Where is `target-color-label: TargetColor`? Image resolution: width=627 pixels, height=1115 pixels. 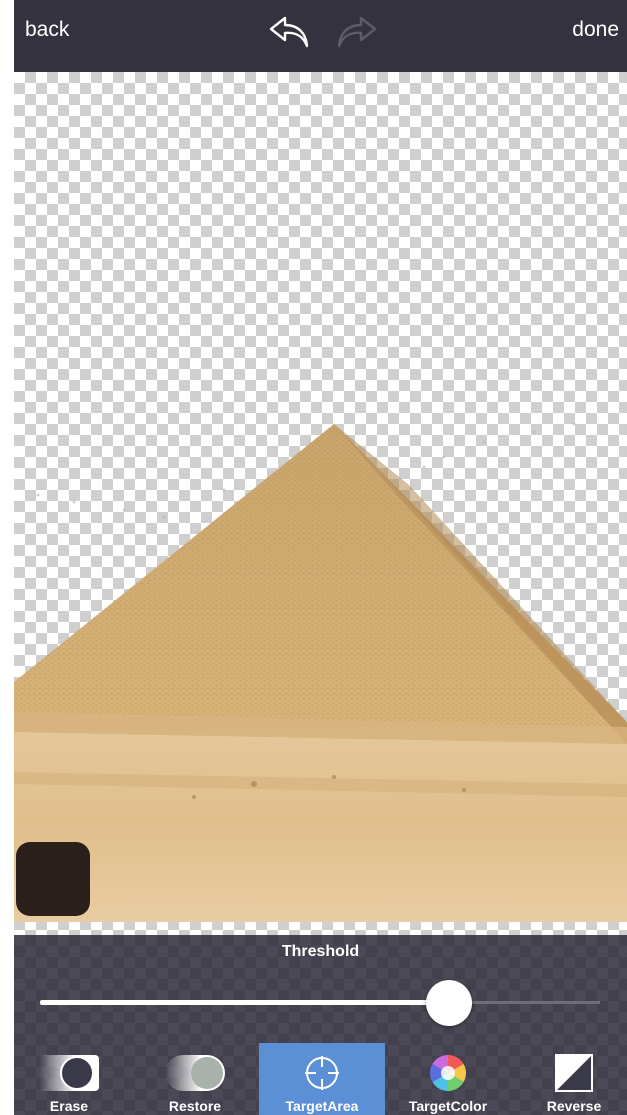 target-color-label: TargetColor is located at coordinates (448, 1106).